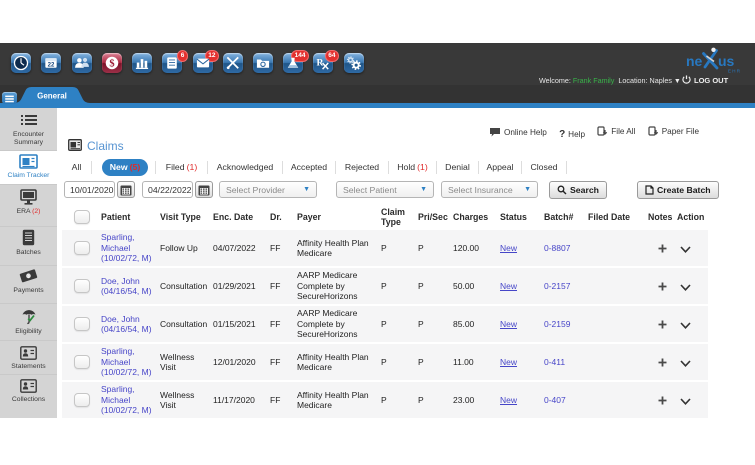  What do you see at coordinates (694, 61) in the screenshot?
I see `svg-text: ne` at bounding box center [694, 61].